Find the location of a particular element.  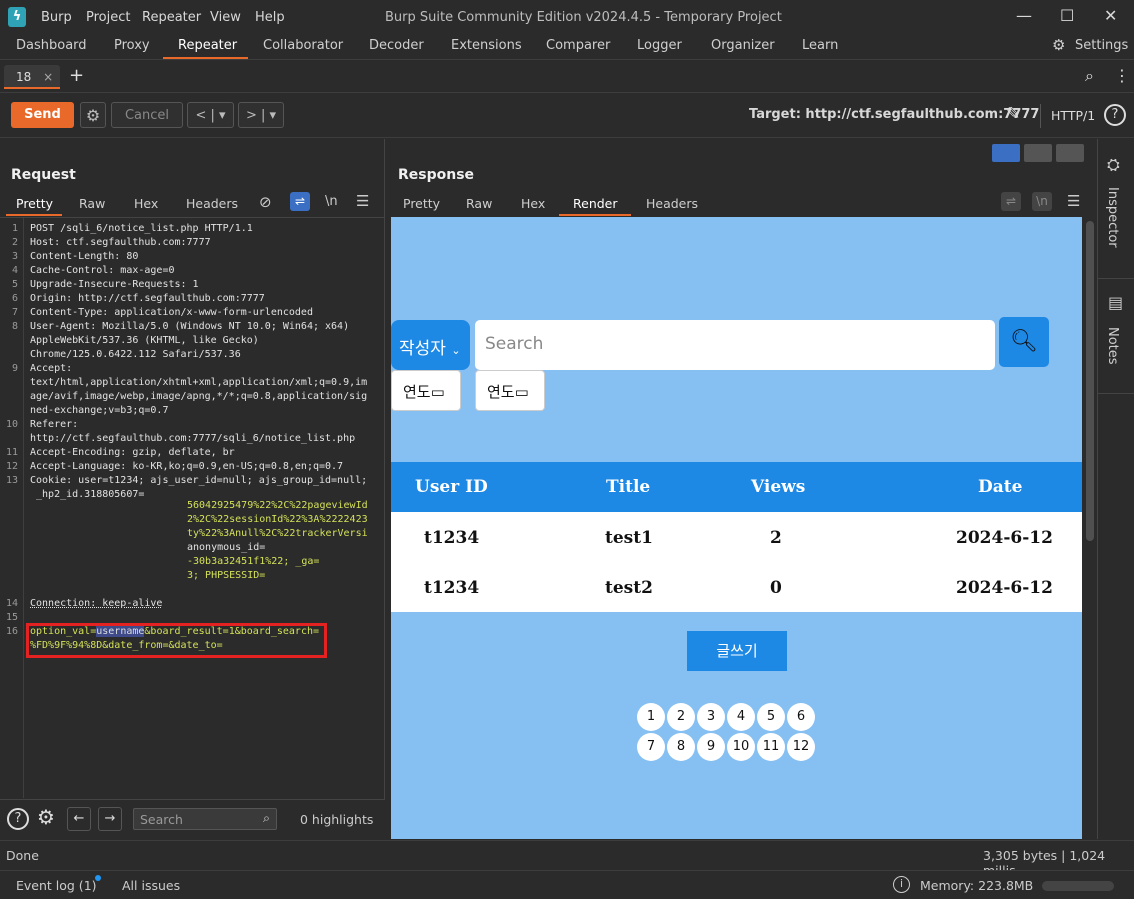

tab-logger: Logger is located at coordinates (659, 45).